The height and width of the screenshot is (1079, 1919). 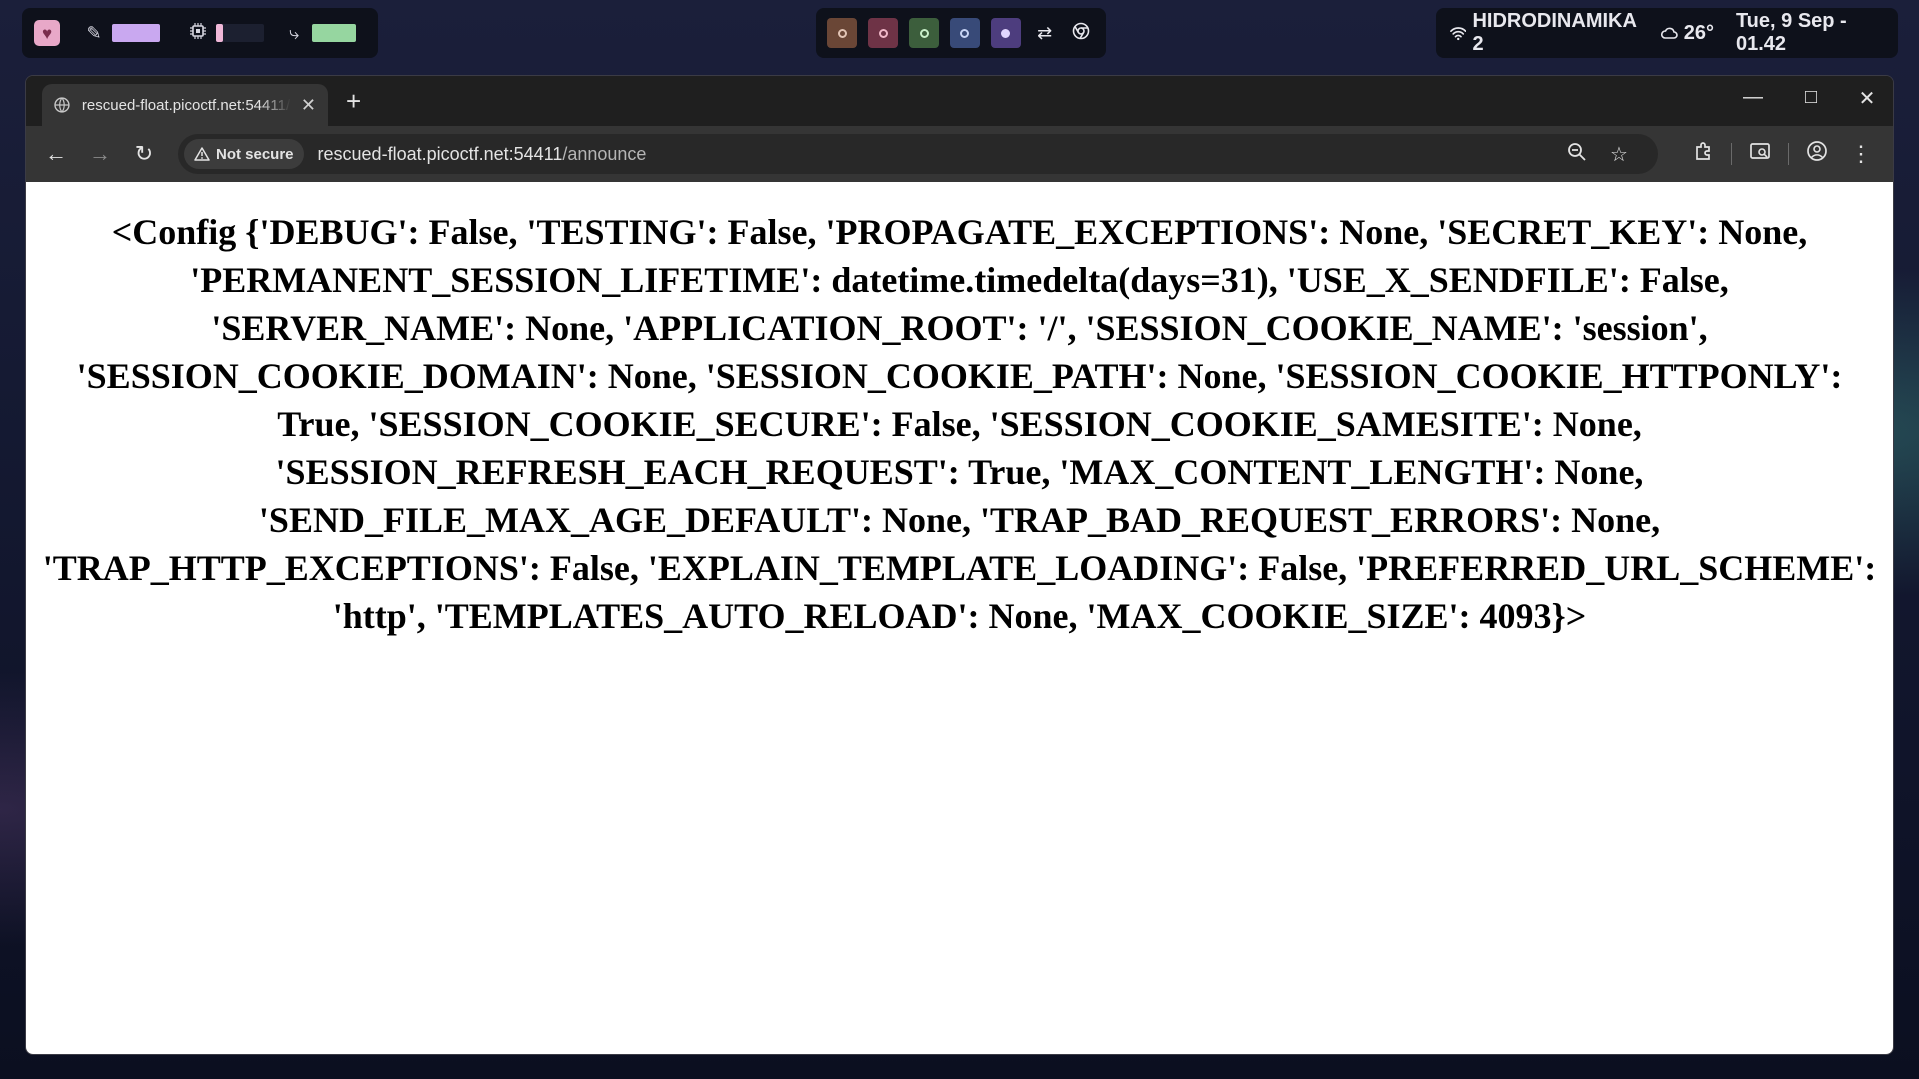 I want to click on globe-icon, so click(x=62, y=105).